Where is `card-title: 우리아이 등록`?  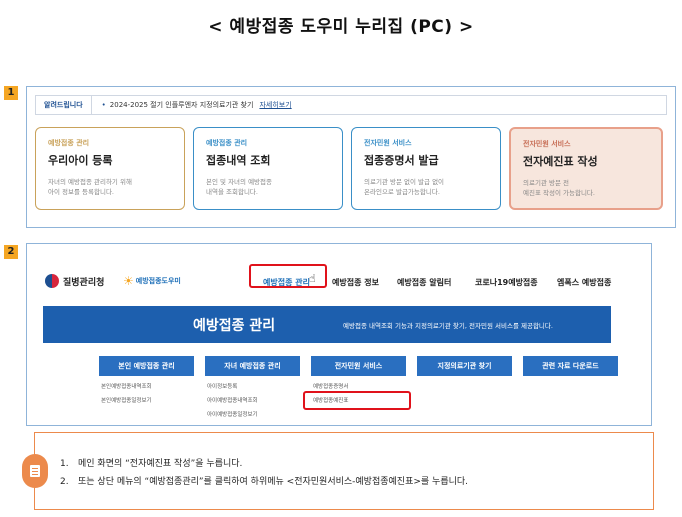 card-title: 우리아이 등록 is located at coordinates (80, 160).